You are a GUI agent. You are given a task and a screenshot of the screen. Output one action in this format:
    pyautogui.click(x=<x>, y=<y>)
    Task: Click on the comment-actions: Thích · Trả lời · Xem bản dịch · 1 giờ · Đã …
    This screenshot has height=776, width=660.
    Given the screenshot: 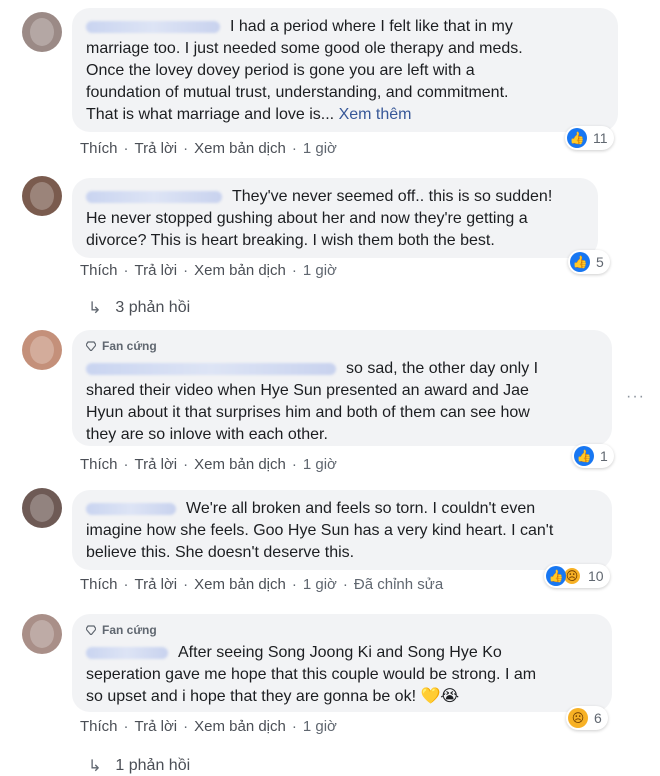 What is the action you would take?
    pyautogui.click(x=262, y=584)
    